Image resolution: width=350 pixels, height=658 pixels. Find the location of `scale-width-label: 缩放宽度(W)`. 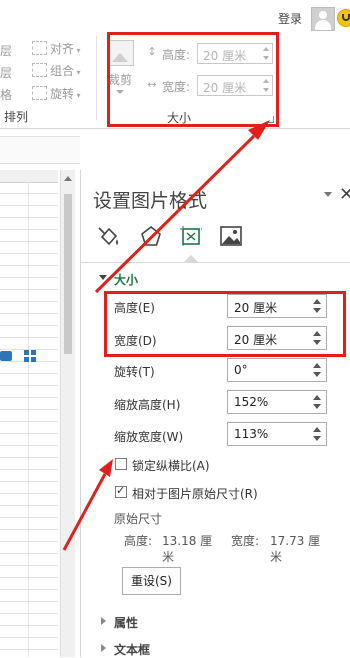

scale-width-label: 缩放宽度(W) is located at coordinates (149, 437).